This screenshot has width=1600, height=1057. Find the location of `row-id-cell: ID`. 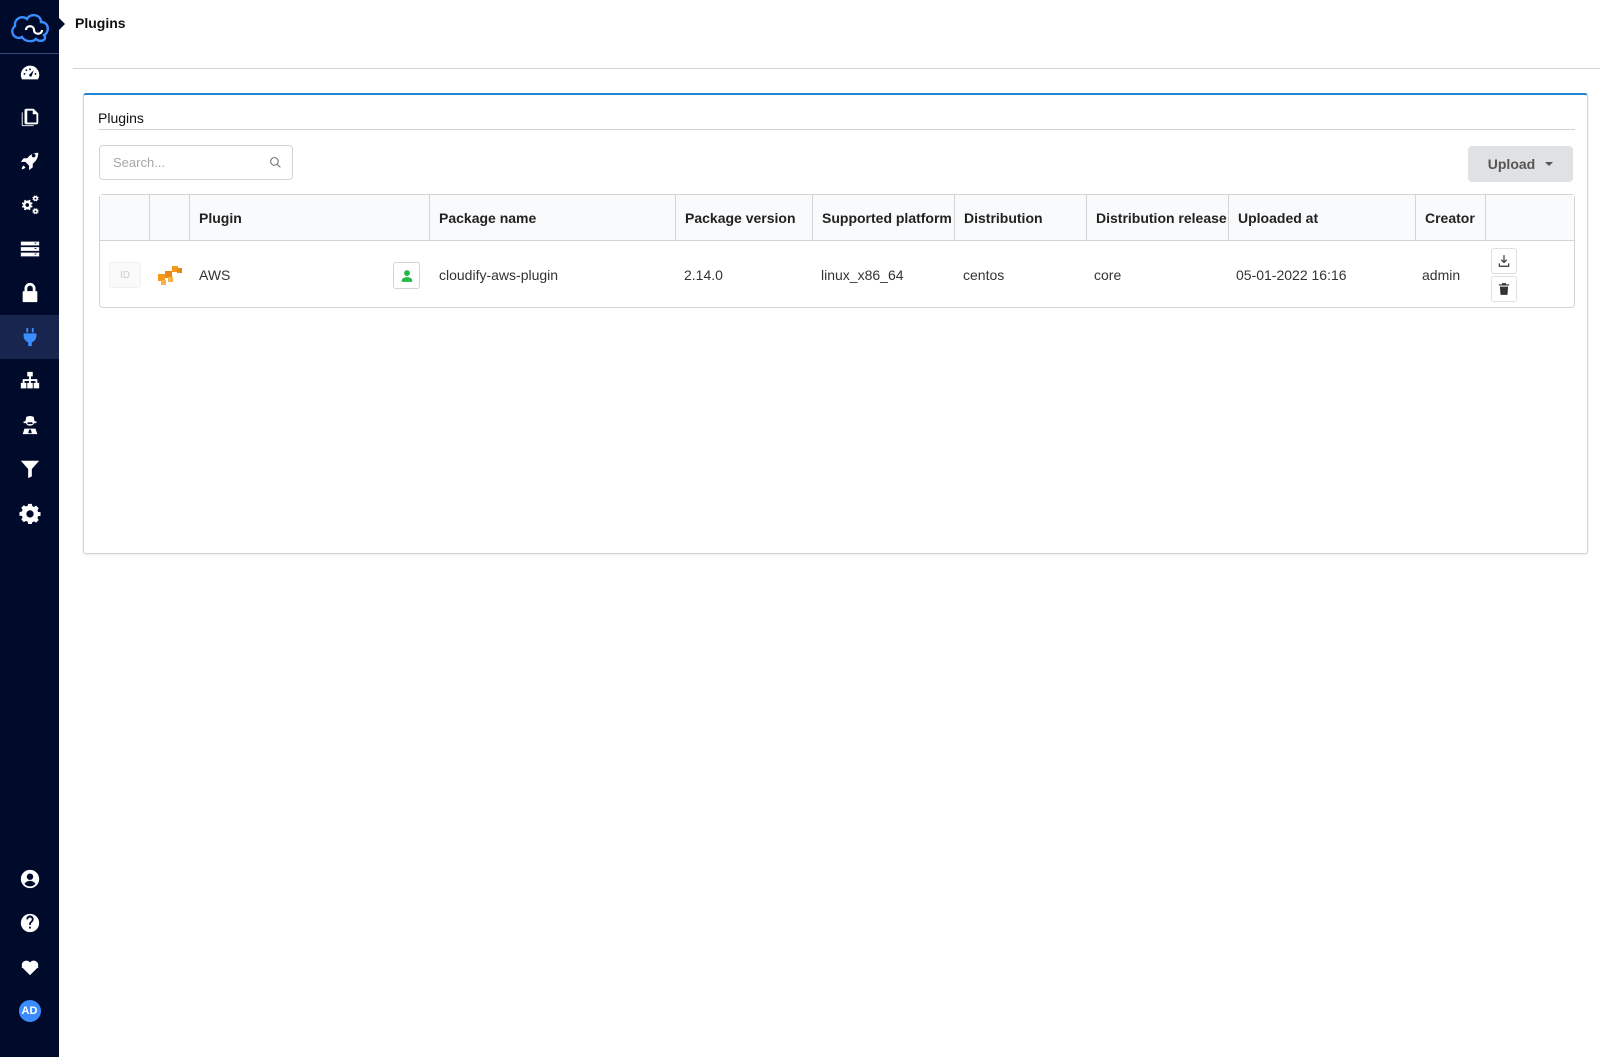

row-id-cell: ID is located at coordinates (125, 275).